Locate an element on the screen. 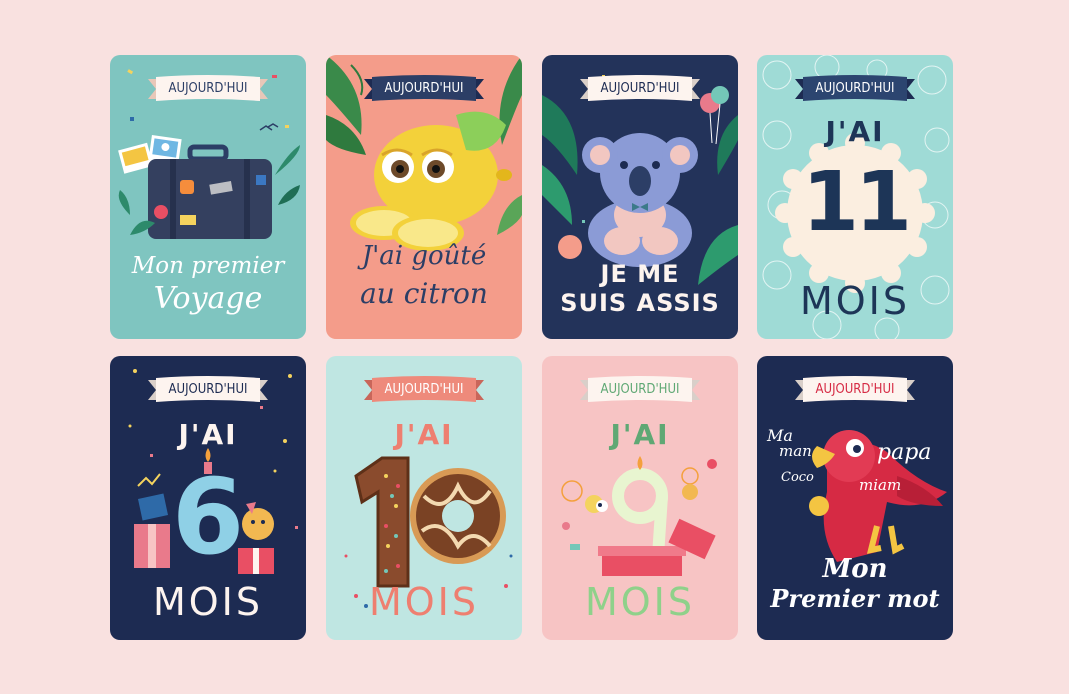  card-number: 10 is located at coordinates (424, 452).